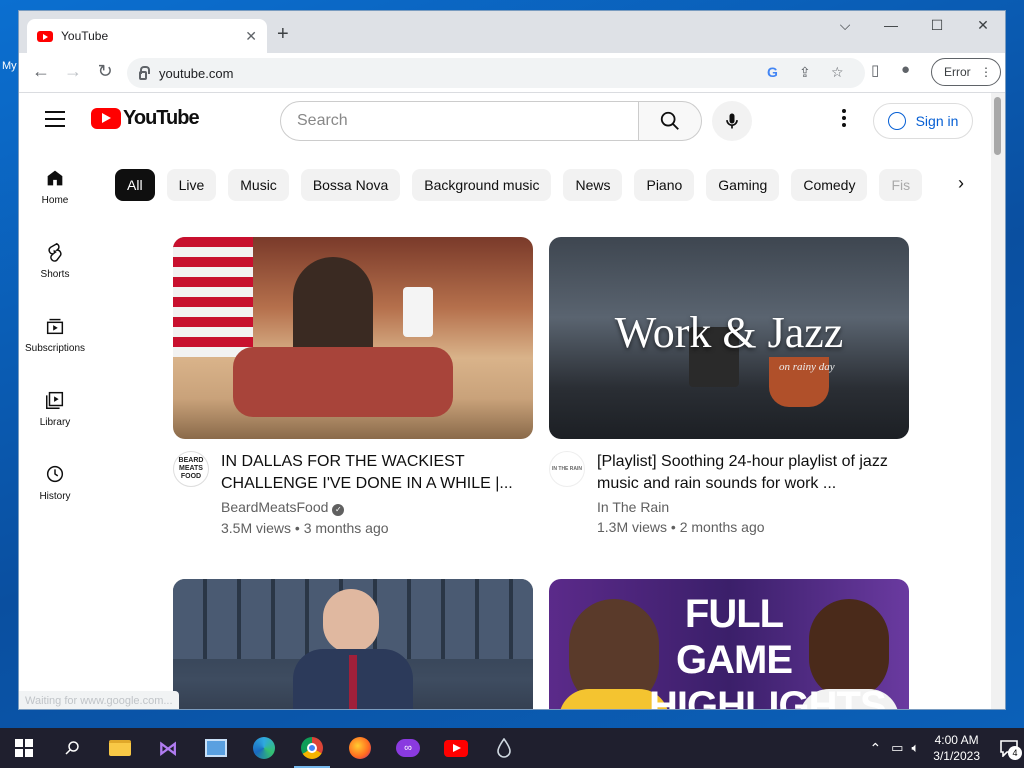 This screenshot has height=768, width=1024. Describe the element at coordinates (55, 177) in the screenshot. I see `home-icon` at that location.